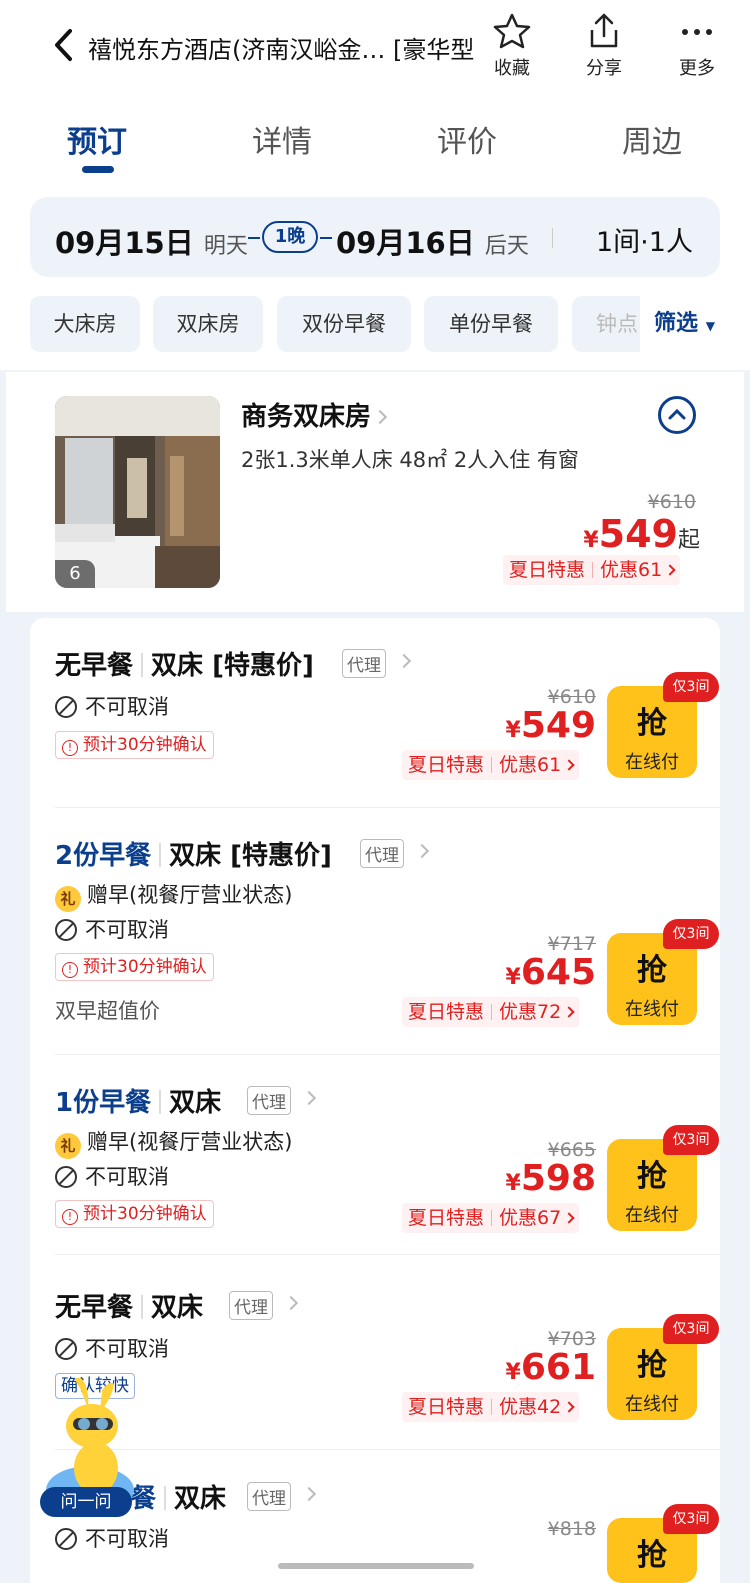  What do you see at coordinates (410, 460) in the screenshot?
I see `room-info: 2张1.3米单人床 48㎡ 2人入住 有窗` at bounding box center [410, 460].